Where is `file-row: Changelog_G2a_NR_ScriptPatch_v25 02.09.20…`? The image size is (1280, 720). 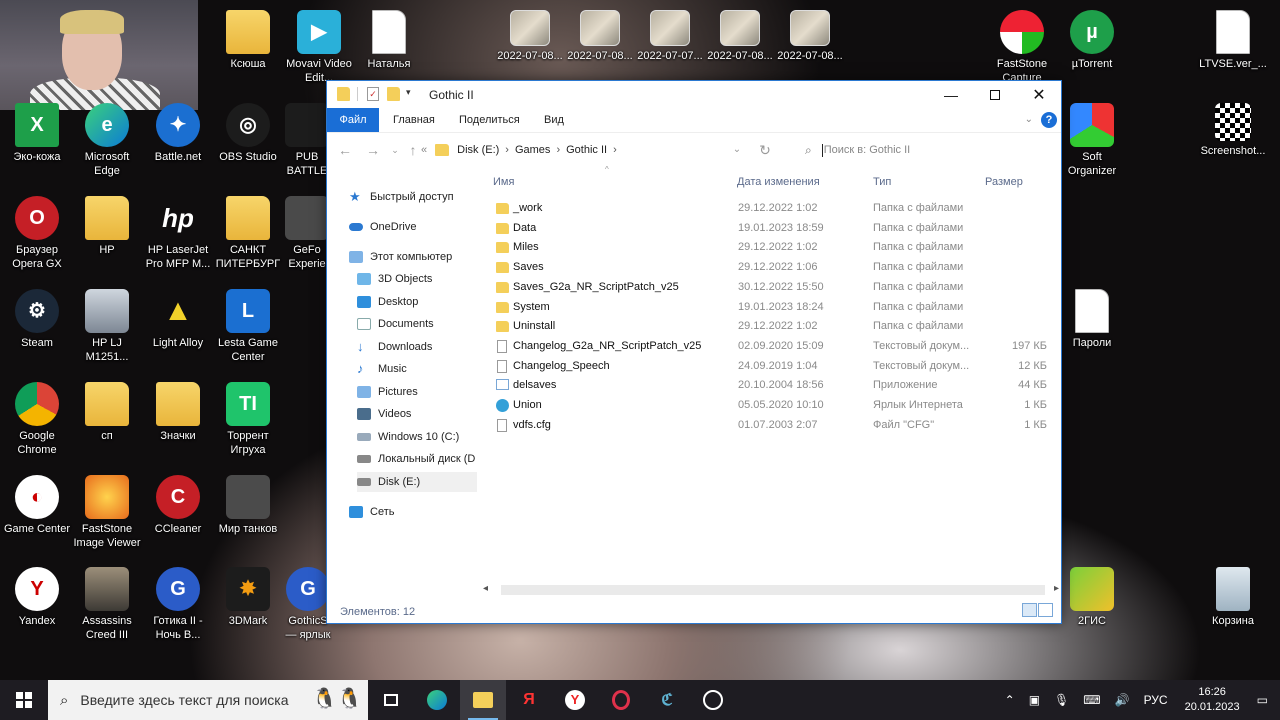
file-row: Changelog_G2a_NR_ScriptPatch_v25 02.09.20… is located at coordinates (773, 347).